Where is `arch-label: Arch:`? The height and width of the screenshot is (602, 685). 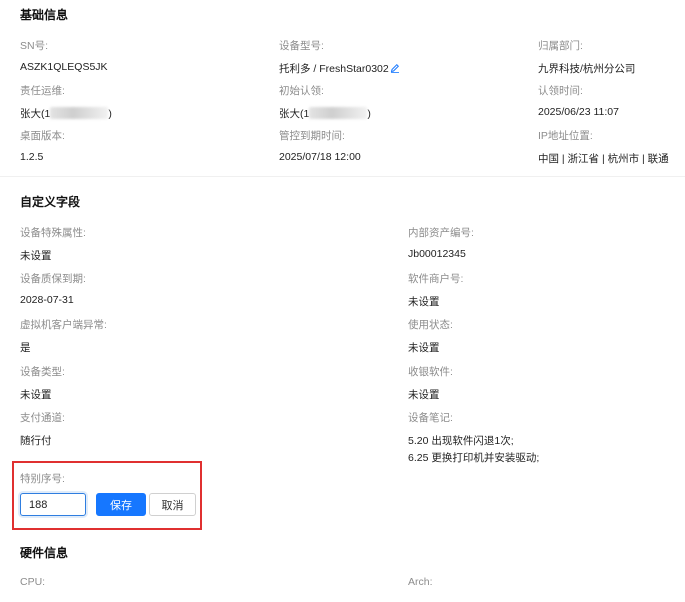
arch-label: Arch: is located at coordinates (420, 582).